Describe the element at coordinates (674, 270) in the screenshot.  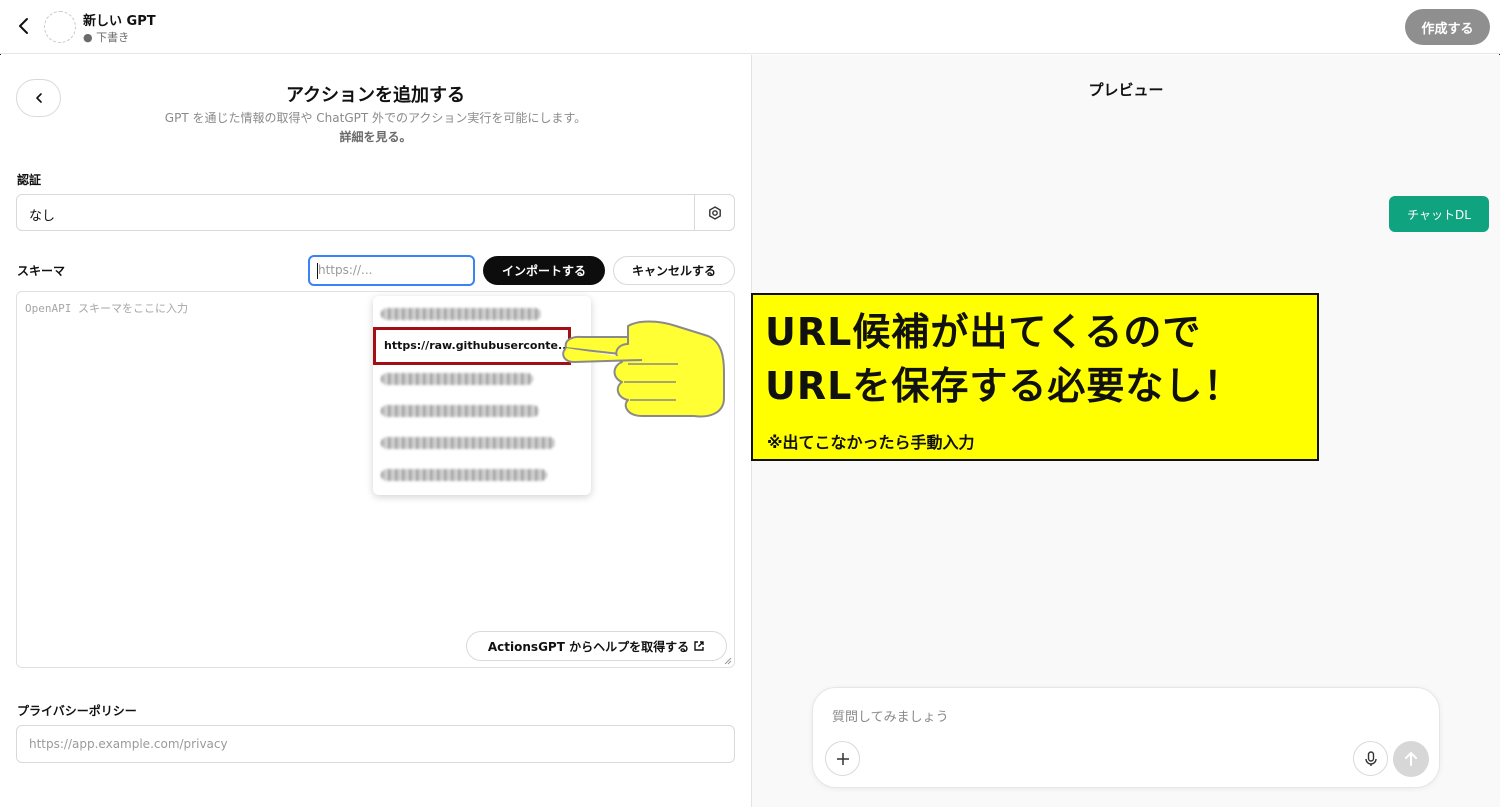
I see `cancel-button: キャンセルする` at that location.